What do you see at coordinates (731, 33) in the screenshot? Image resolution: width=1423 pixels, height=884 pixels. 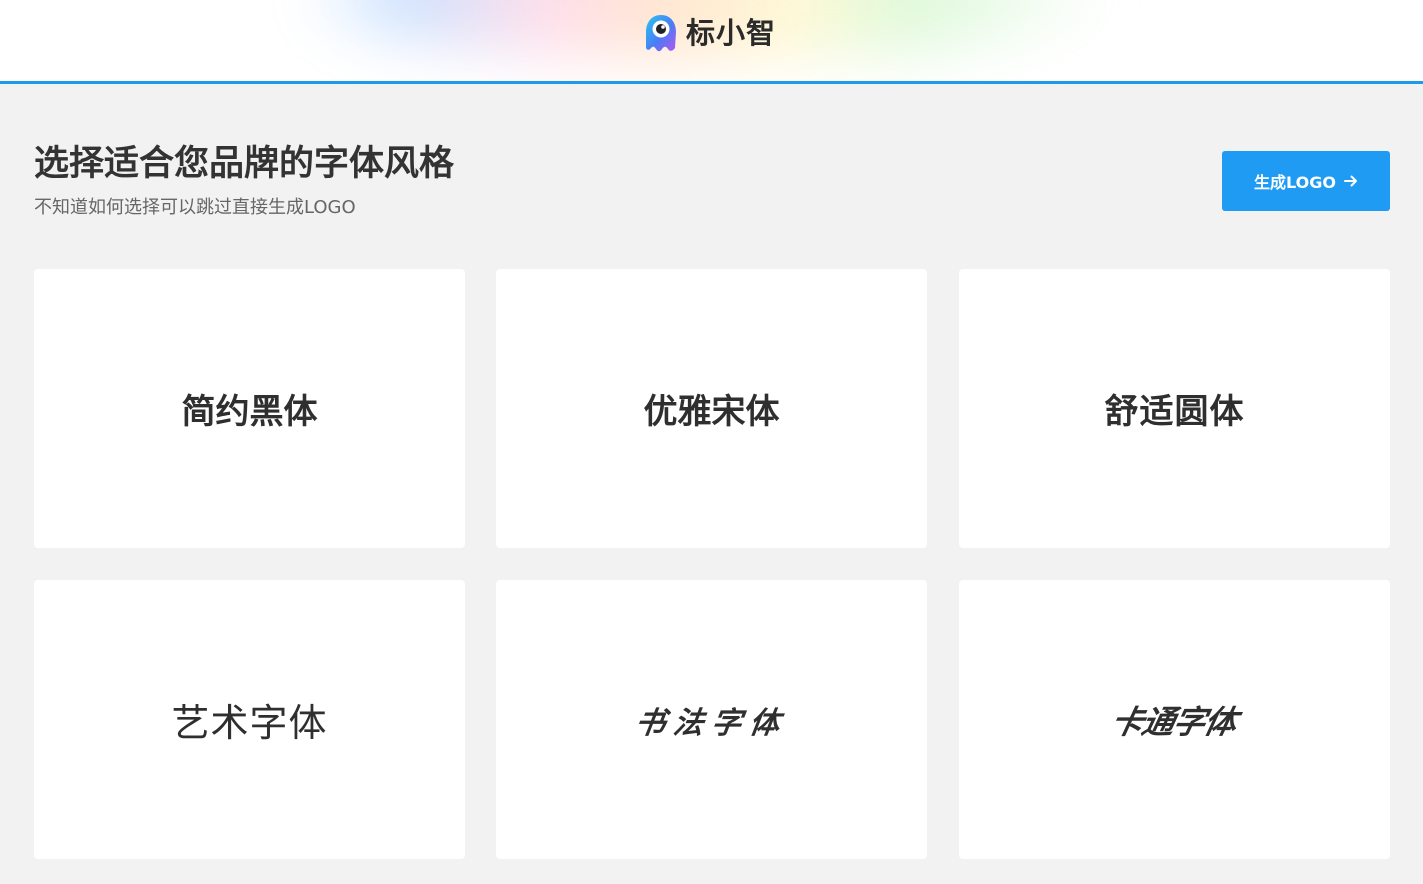 I see `brand-name: 标小智` at bounding box center [731, 33].